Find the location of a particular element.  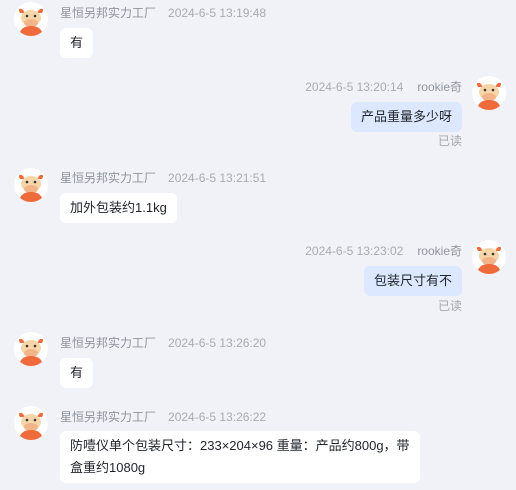

message-time: 2024-6-5 13:21:51 is located at coordinates (217, 178).